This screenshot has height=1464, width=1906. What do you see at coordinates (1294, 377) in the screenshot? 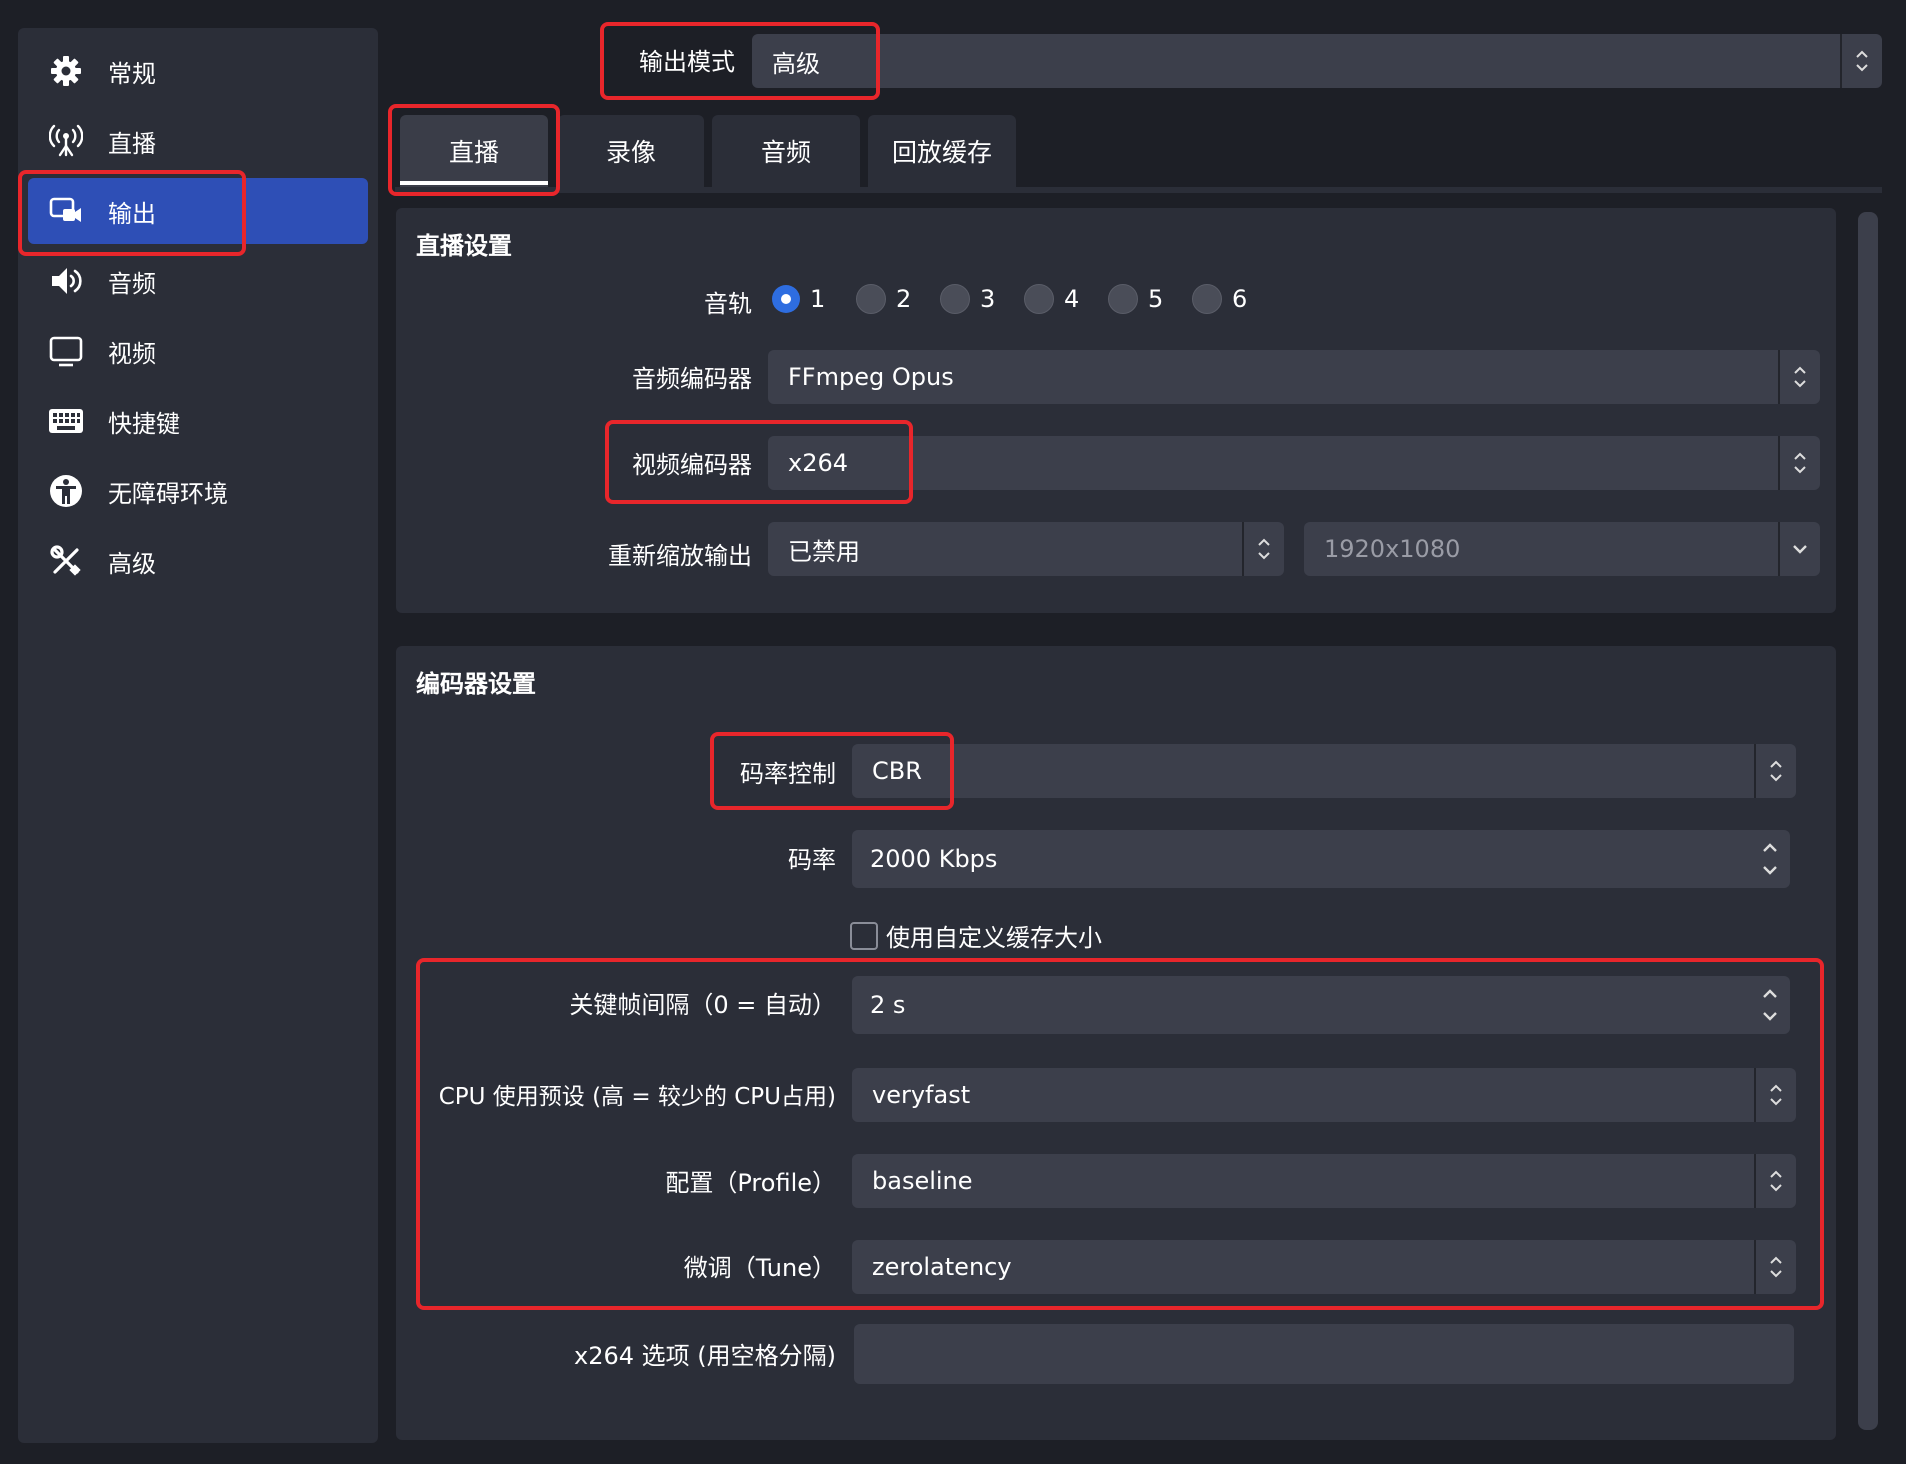
I see `audio-encoder-select: FFmpeg Opus` at bounding box center [1294, 377].